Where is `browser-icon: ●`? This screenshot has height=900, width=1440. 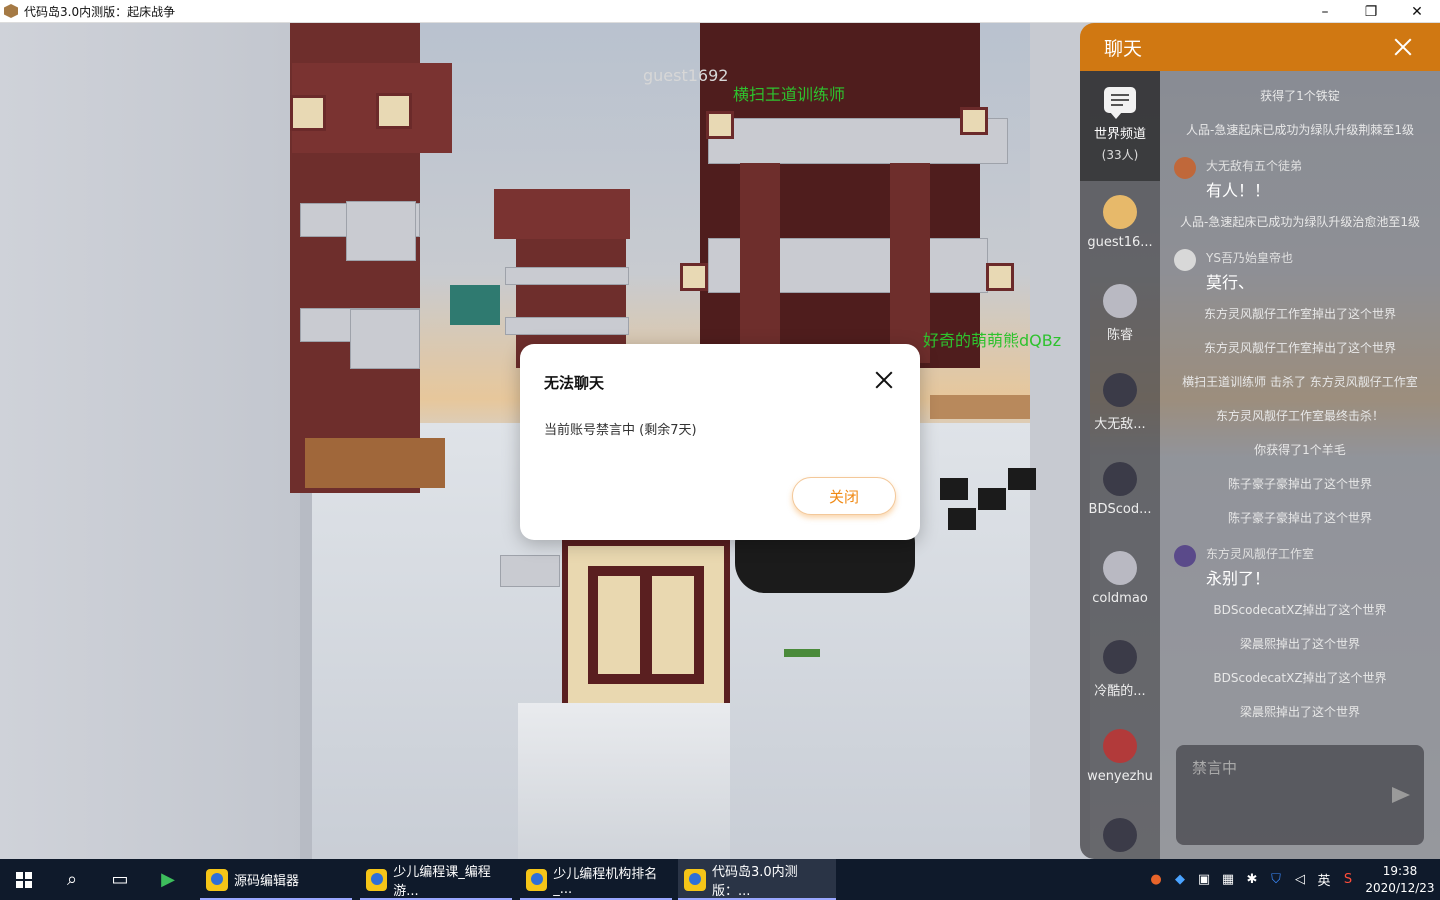 browser-icon: ● is located at coordinates (1156, 879).